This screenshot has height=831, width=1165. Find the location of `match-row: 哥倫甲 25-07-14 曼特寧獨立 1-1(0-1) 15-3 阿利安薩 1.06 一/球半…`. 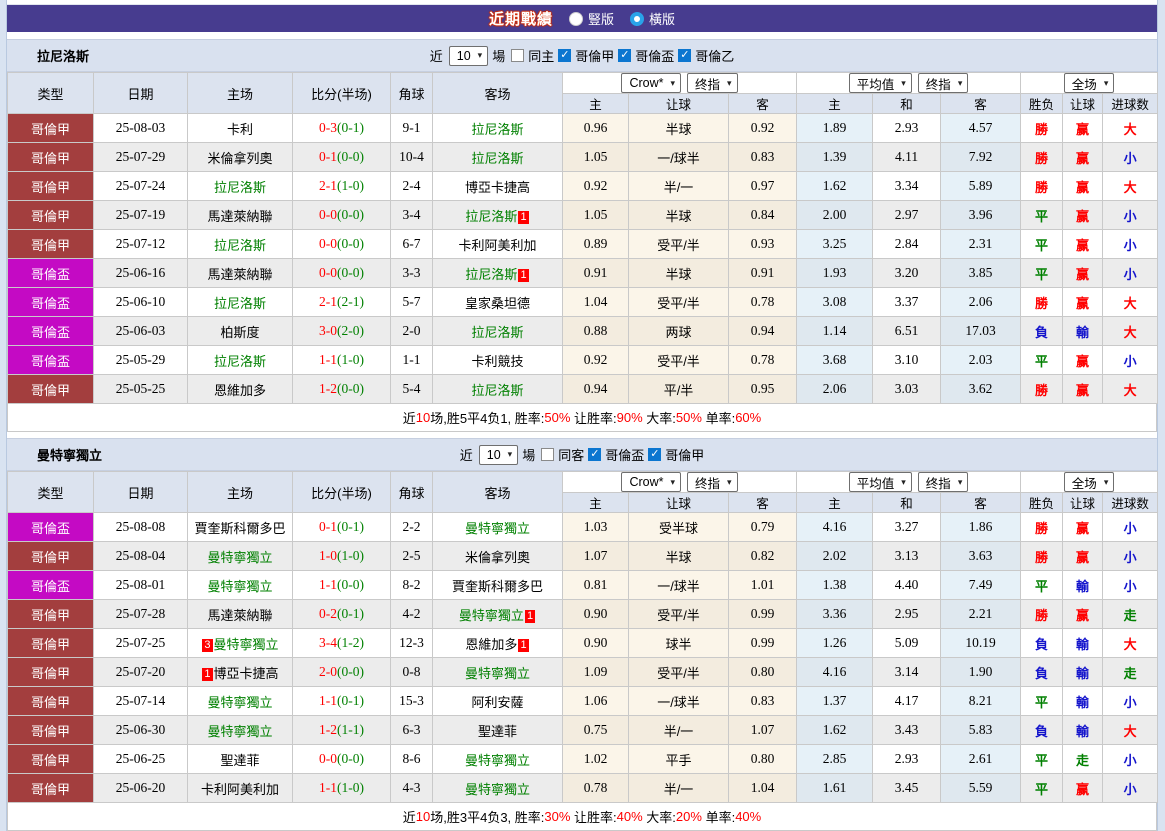

match-row: 哥倫甲 25-07-14 曼特寧獨立 1-1(0-1) 15-3 阿利安薩 1.06 一/球半… is located at coordinates (583, 701).